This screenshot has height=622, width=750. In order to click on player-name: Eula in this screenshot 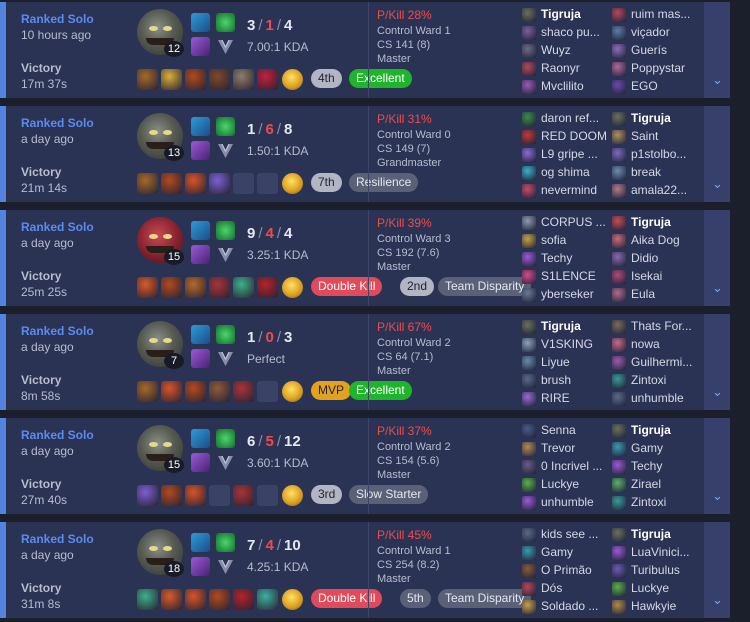, I will do `click(666, 294)`.